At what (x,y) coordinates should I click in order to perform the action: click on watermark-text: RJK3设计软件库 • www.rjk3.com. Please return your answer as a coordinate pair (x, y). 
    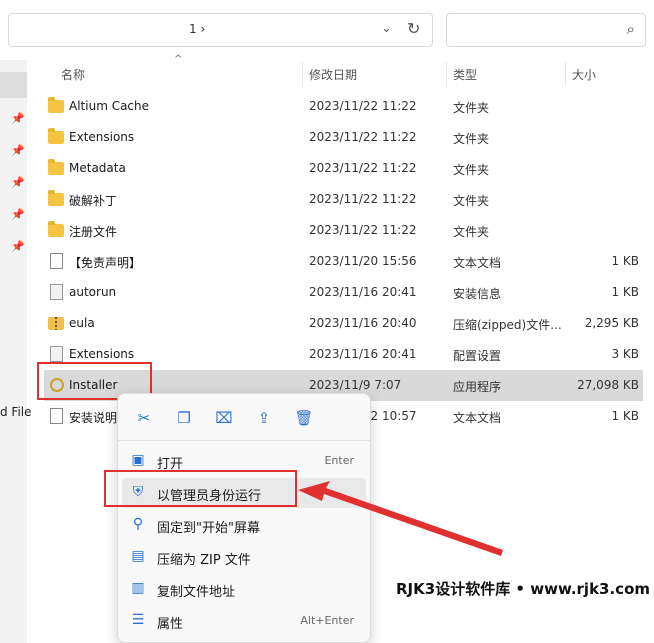
    Looking at the image, I should click on (523, 589).